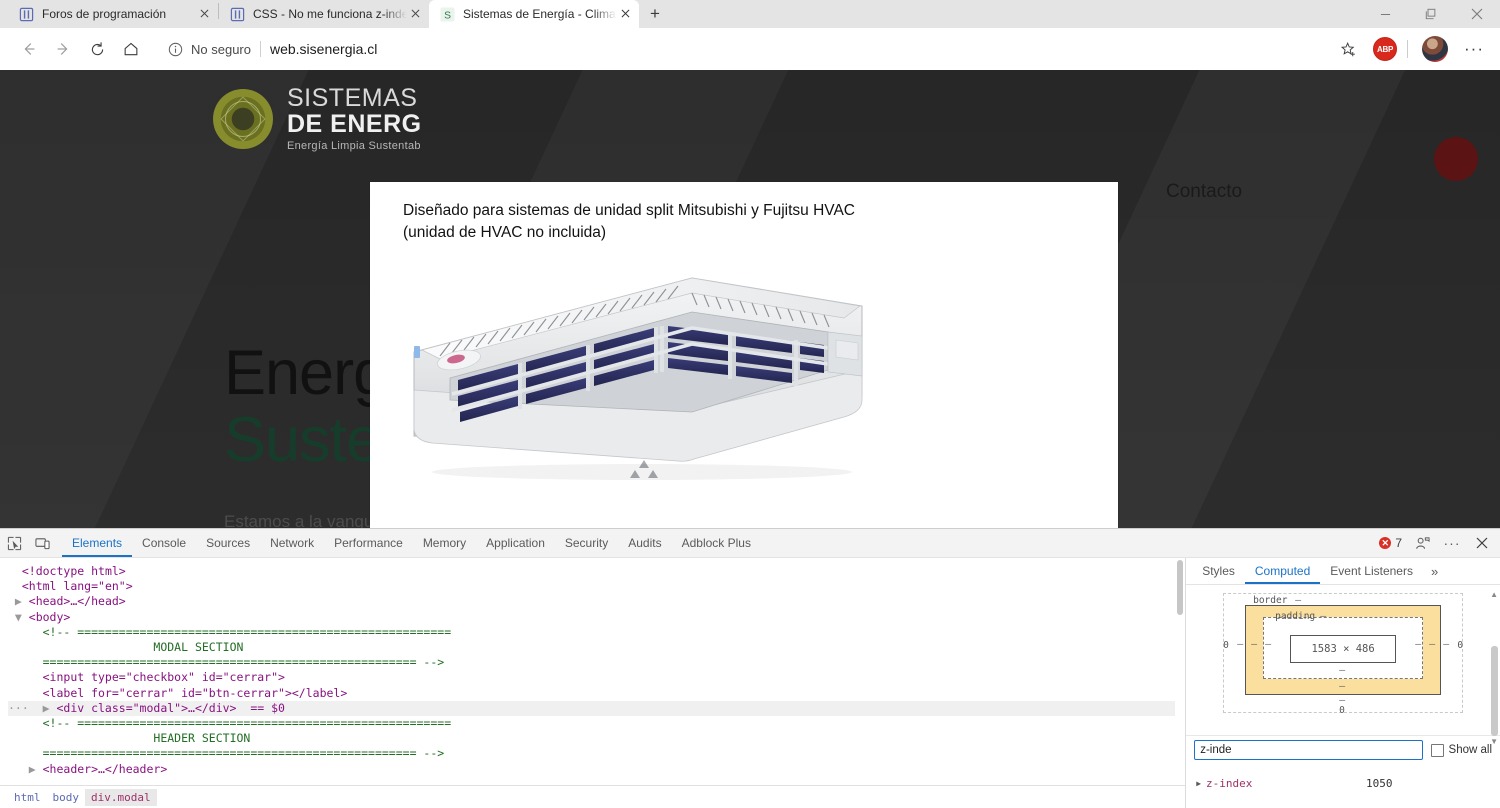  Describe the element at coordinates (1254, 644) in the screenshot. I see `padding-left-value: –` at that location.